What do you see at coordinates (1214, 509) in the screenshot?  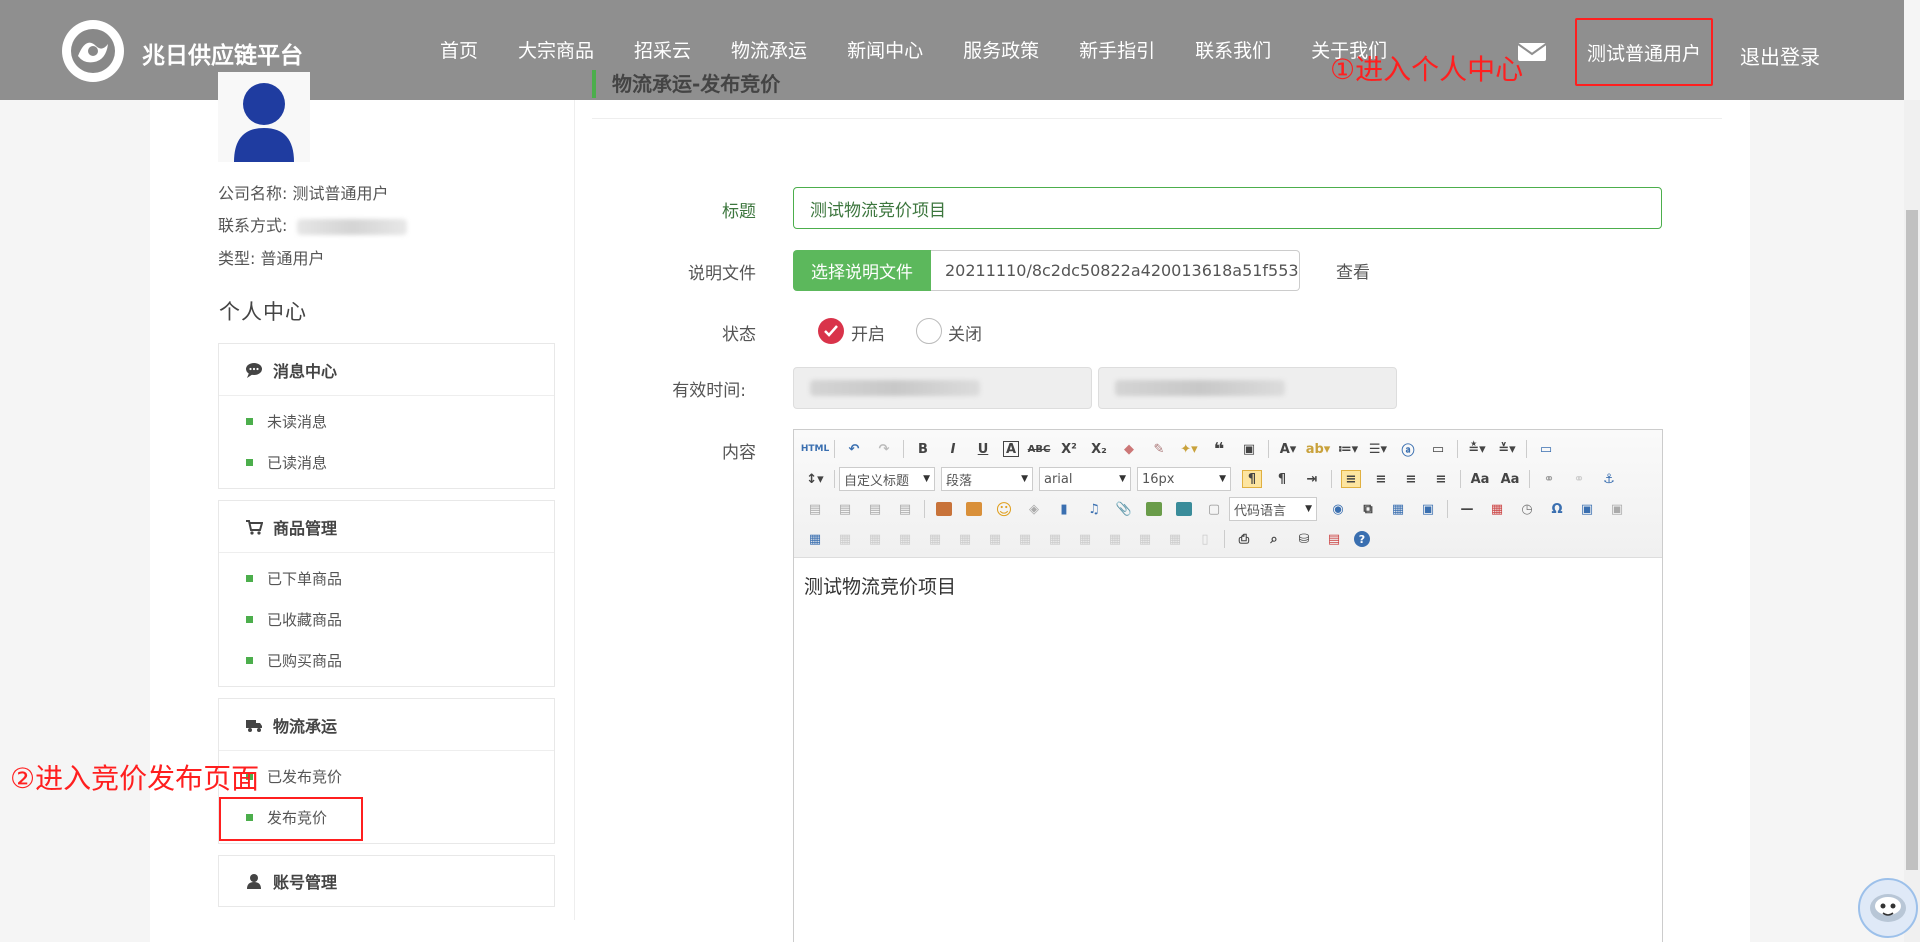 I see `insert-frame-icon: ▢` at bounding box center [1214, 509].